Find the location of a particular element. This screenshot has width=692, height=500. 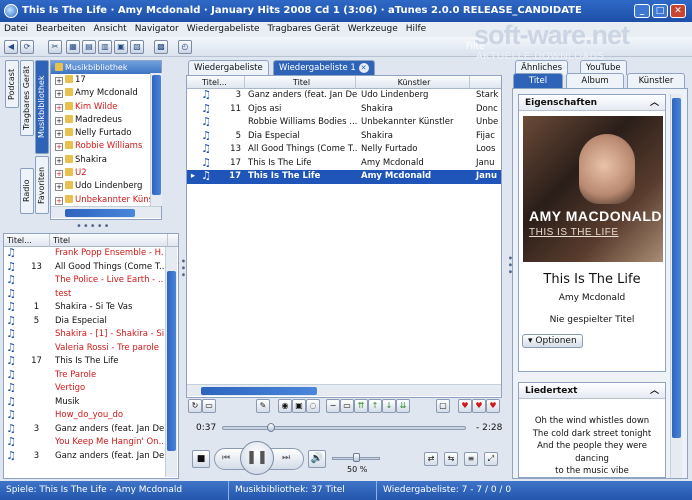

library-item: + Nelly Furtado is located at coordinates (106, 133).